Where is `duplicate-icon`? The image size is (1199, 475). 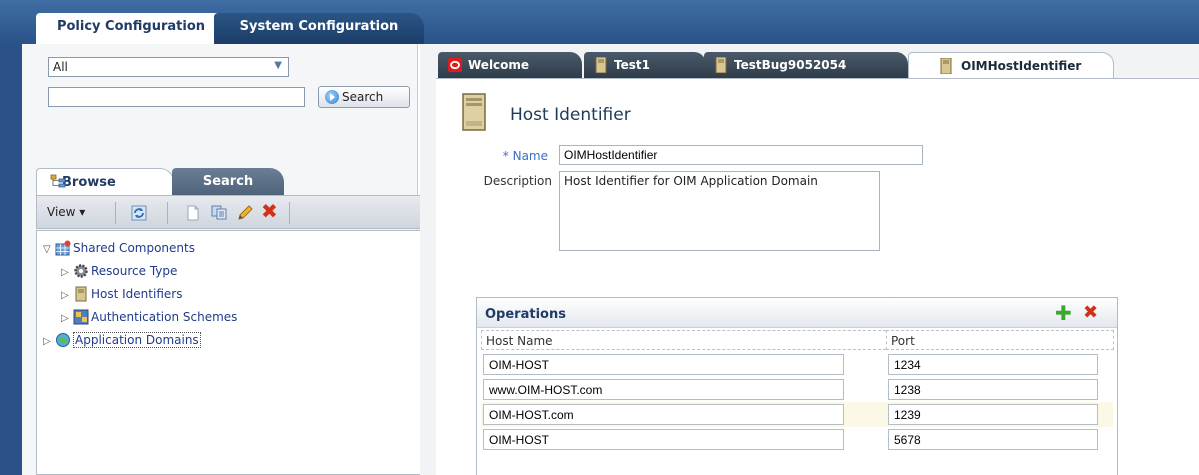
duplicate-icon is located at coordinates (219, 213).